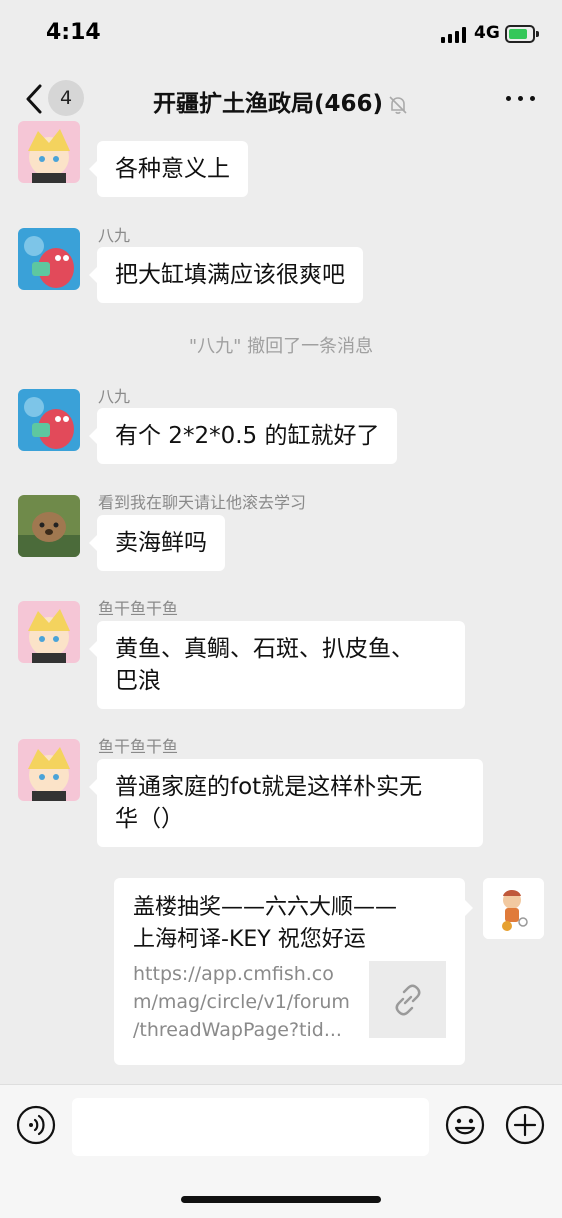 Image resolution: width=562 pixels, height=1218 pixels. What do you see at coordinates (233, 974) in the screenshot?
I see `link-url-line: https://app.cmfish.co` at bounding box center [233, 974].